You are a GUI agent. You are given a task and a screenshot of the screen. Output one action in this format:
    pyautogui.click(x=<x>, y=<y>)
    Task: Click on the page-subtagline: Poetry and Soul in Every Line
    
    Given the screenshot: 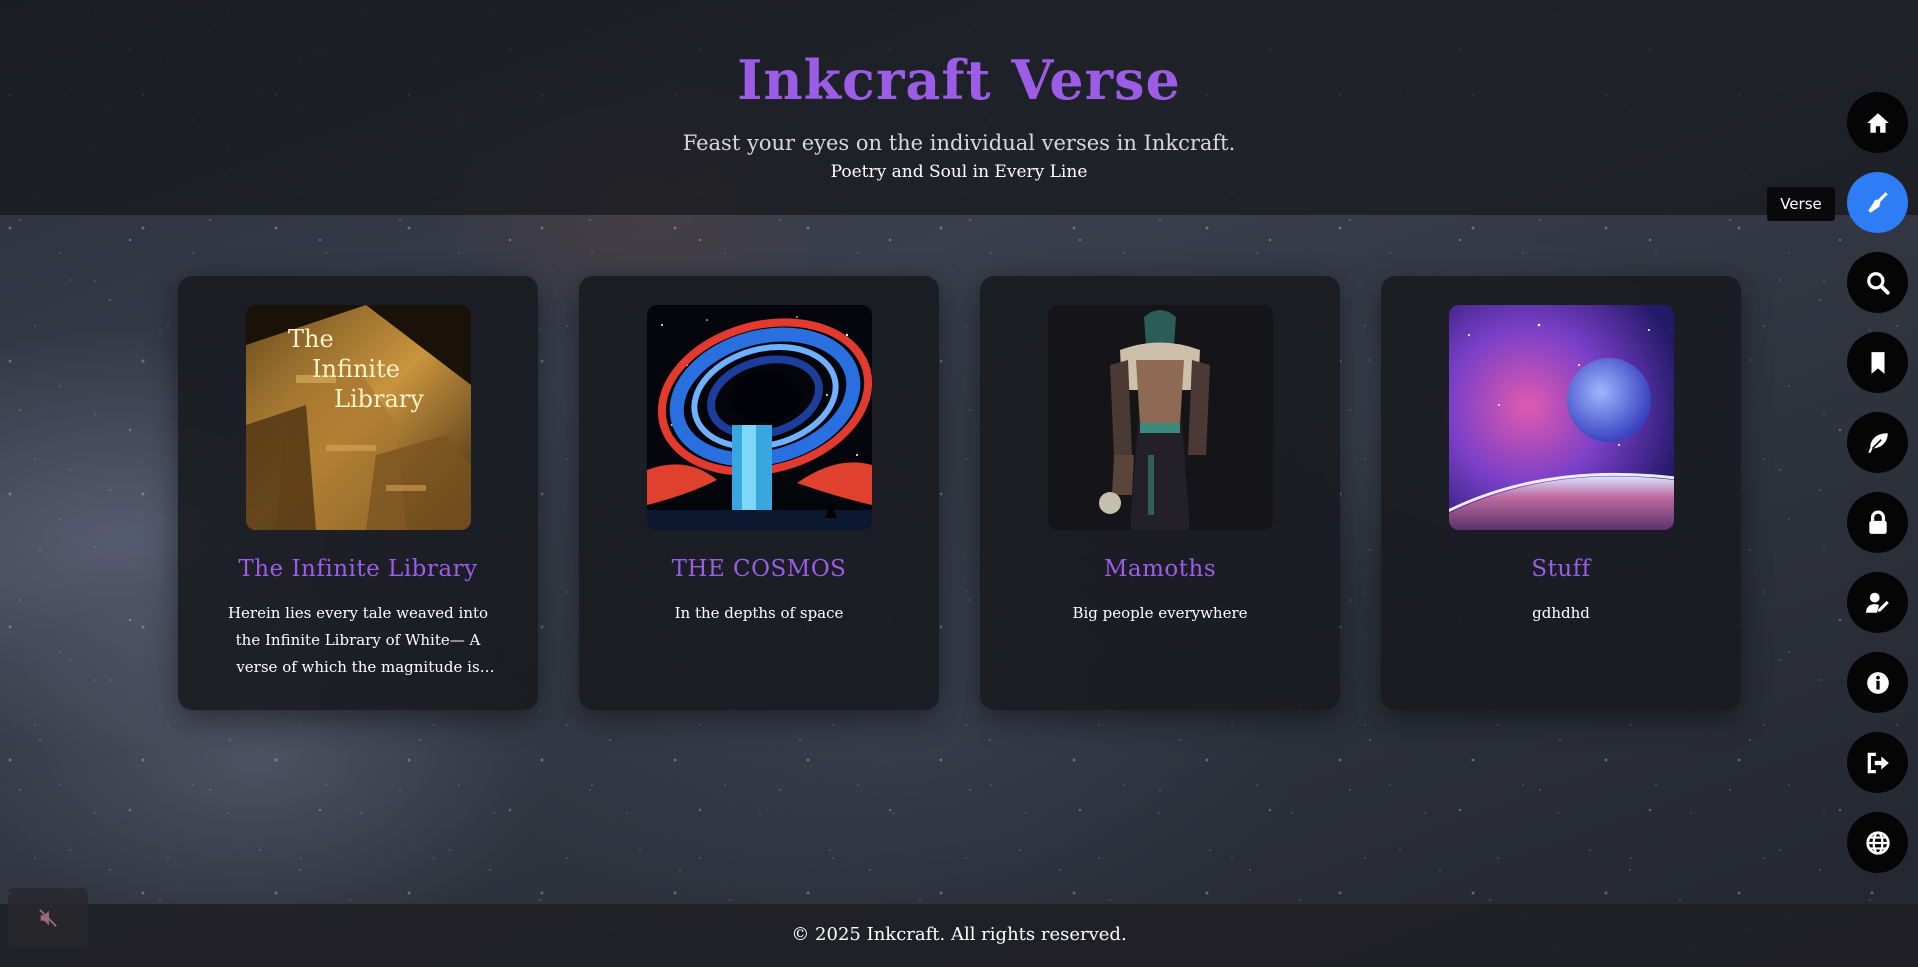 What is the action you would take?
    pyautogui.click(x=959, y=172)
    